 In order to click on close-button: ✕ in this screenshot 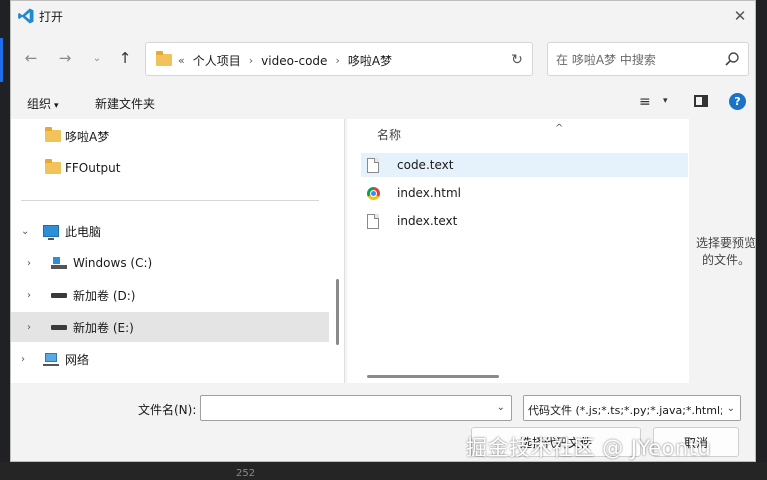, I will do `click(740, 16)`.